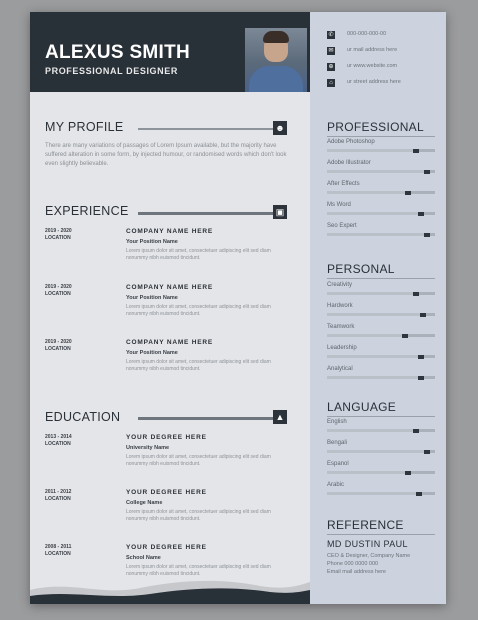  What do you see at coordinates (374, 82) in the screenshot?
I see `contact-address-text: ur street address here` at bounding box center [374, 82].